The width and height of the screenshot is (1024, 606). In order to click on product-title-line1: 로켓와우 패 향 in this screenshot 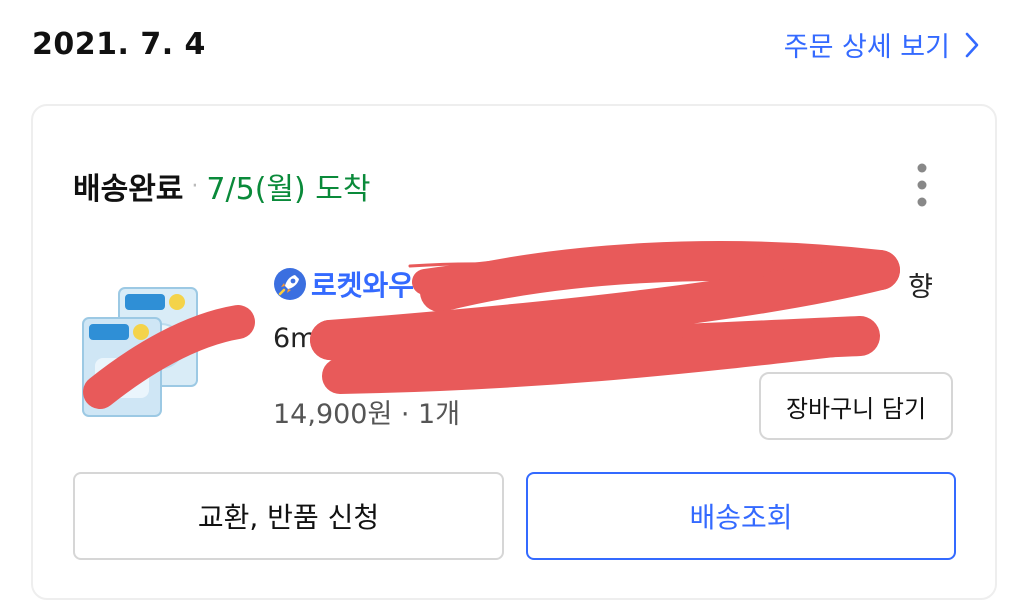, I will do `click(603, 284)`.